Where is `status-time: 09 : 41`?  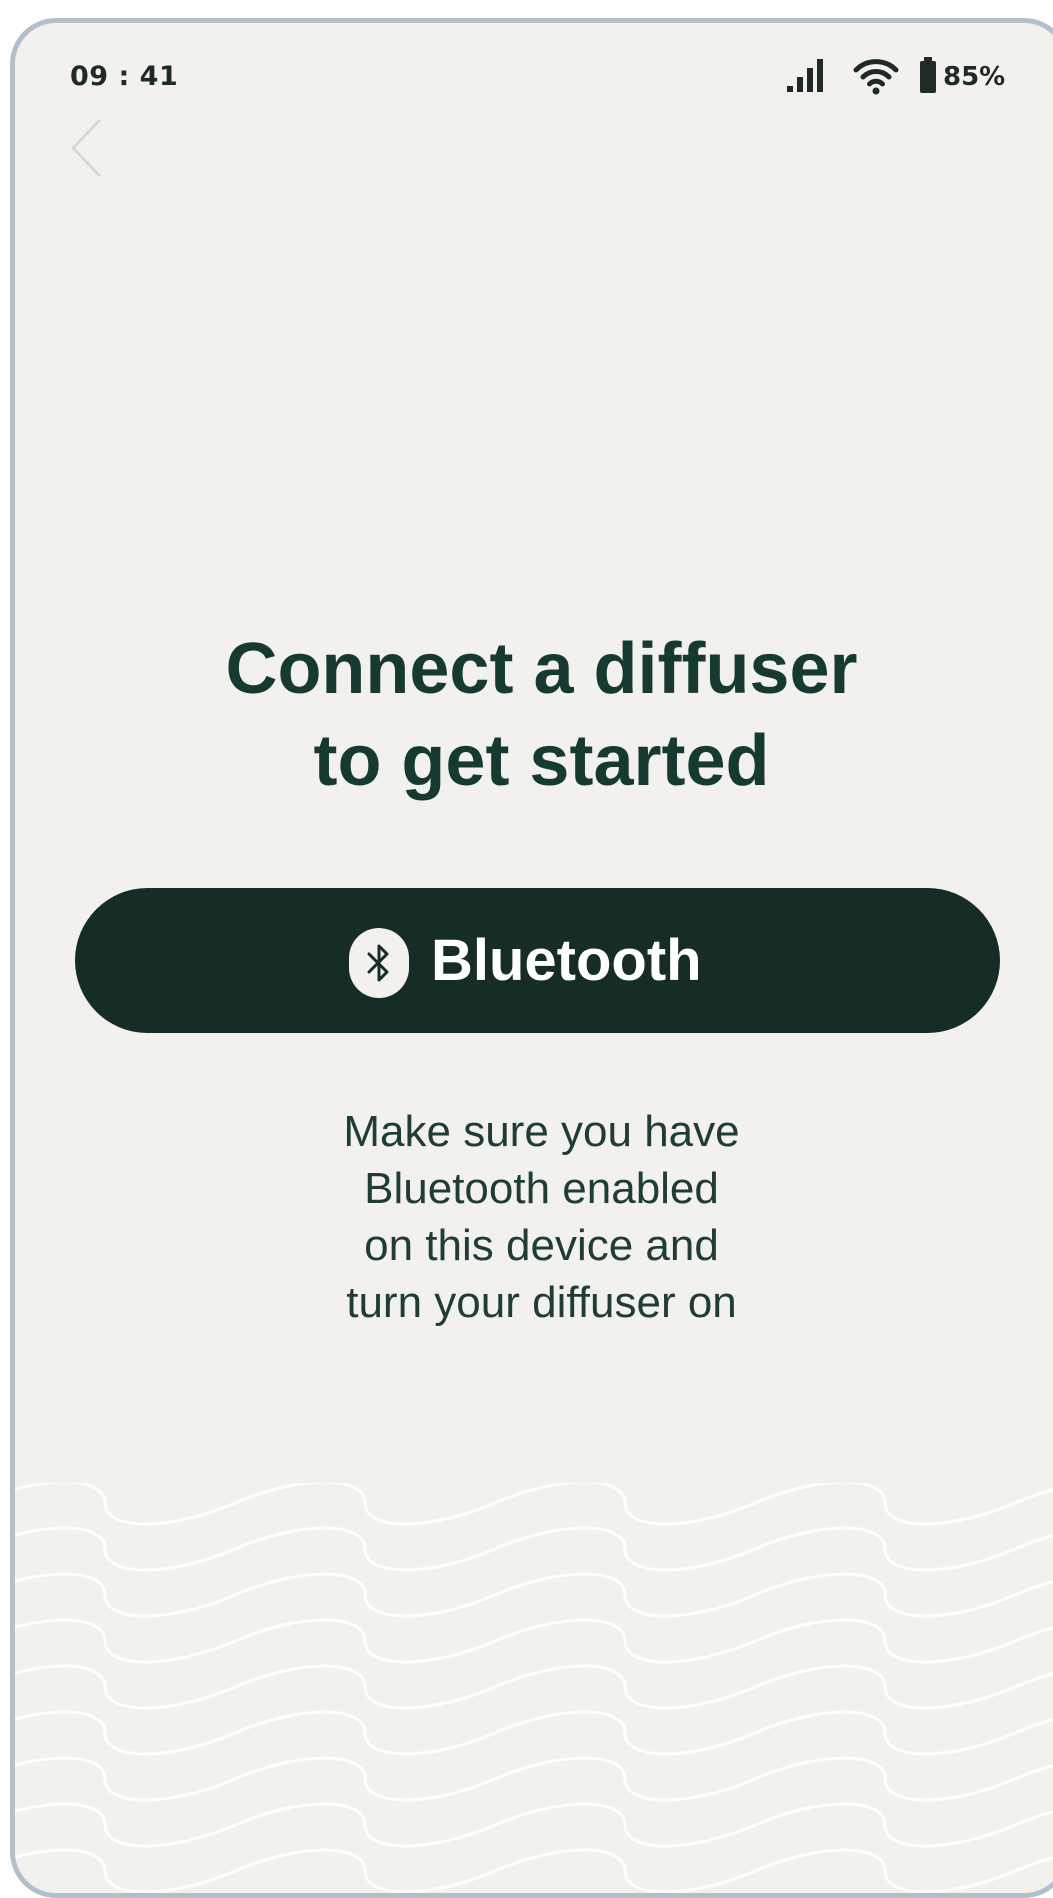
status-time: 09 : 41 is located at coordinates (124, 76).